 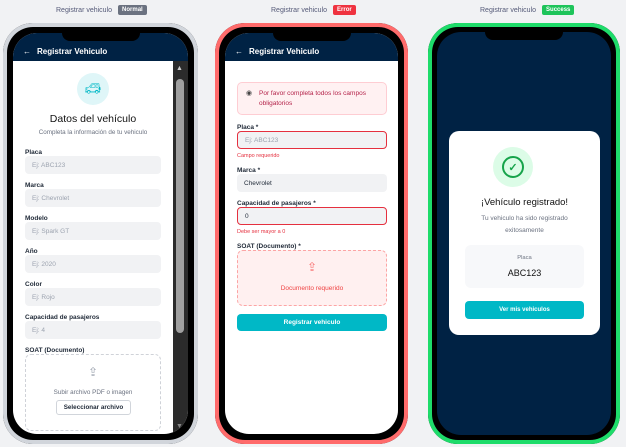 What do you see at coordinates (179, 68) in the screenshot?
I see `scroll-up-icon: ▲` at bounding box center [179, 68].